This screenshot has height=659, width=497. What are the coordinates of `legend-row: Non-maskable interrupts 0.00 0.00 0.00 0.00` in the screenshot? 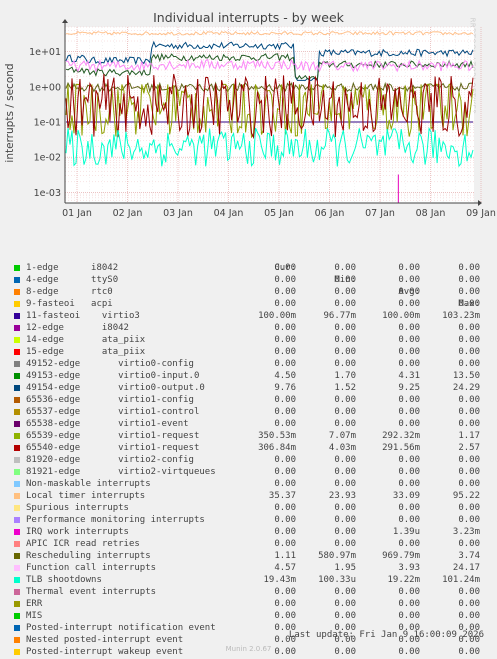 It's located at (252, 484).